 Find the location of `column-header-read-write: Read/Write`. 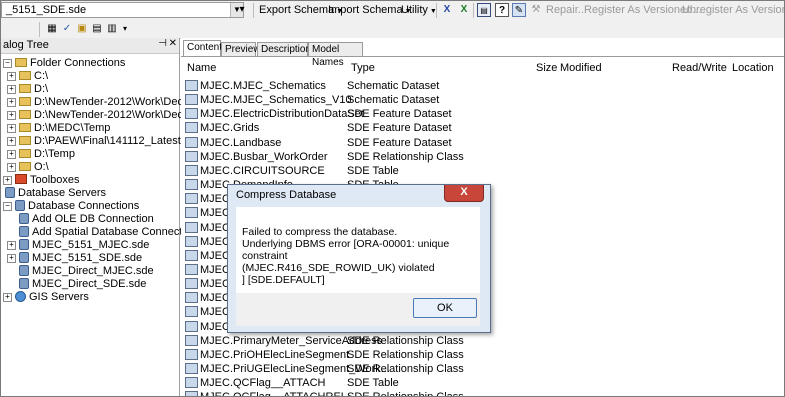

column-header-read-write: Read/Write is located at coordinates (699, 68).